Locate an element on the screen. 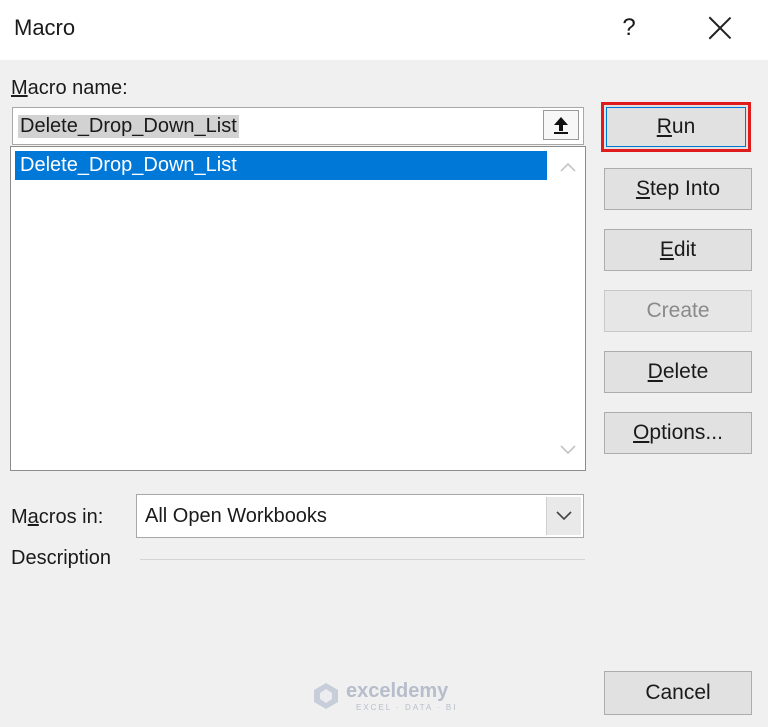 The image size is (768, 727). edit-button: Edit is located at coordinates (678, 250).